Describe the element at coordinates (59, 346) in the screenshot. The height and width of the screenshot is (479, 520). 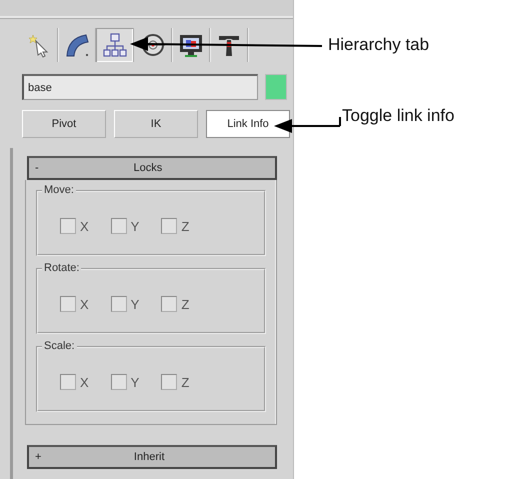
I see `group-title: Scale:` at that location.